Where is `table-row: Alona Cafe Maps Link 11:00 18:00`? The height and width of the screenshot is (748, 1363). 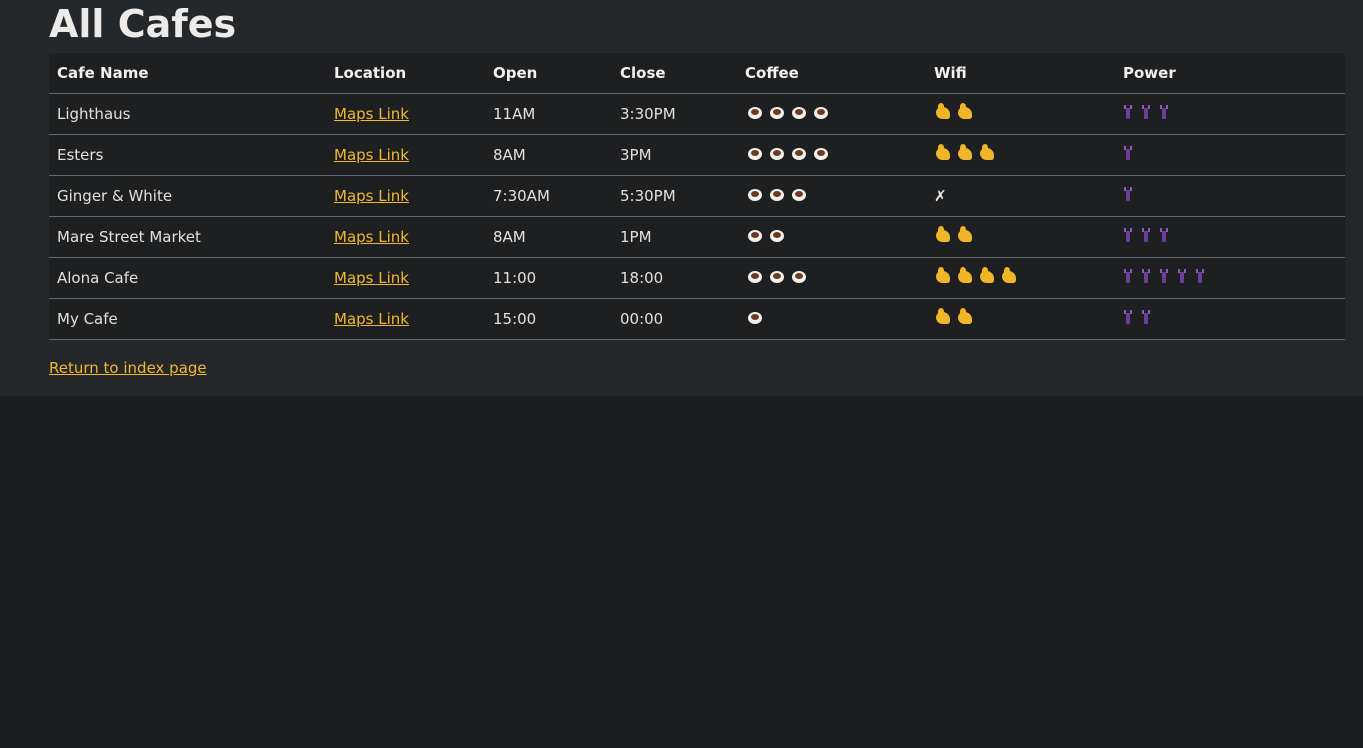 table-row: Alona Cafe Maps Link 11:00 18:00 is located at coordinates (697, 278).